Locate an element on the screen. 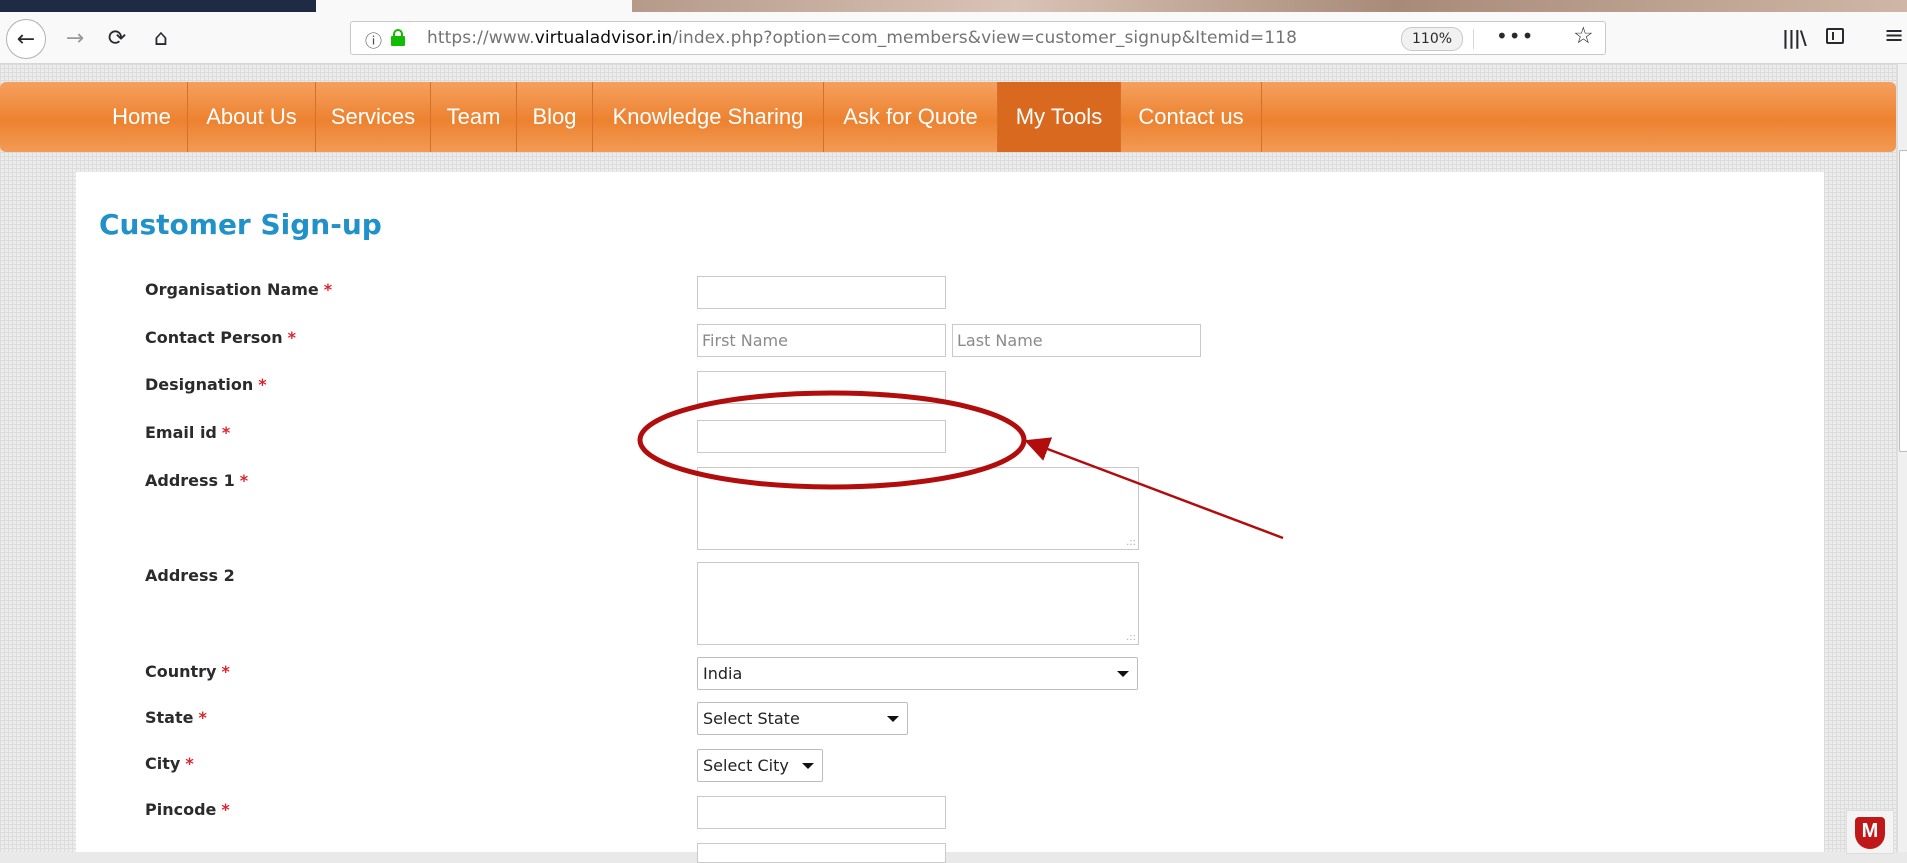 Image resolution: width=1907 pixels, height=863 pixels. home-button: ⌂ is located at coordinates (161, 38).